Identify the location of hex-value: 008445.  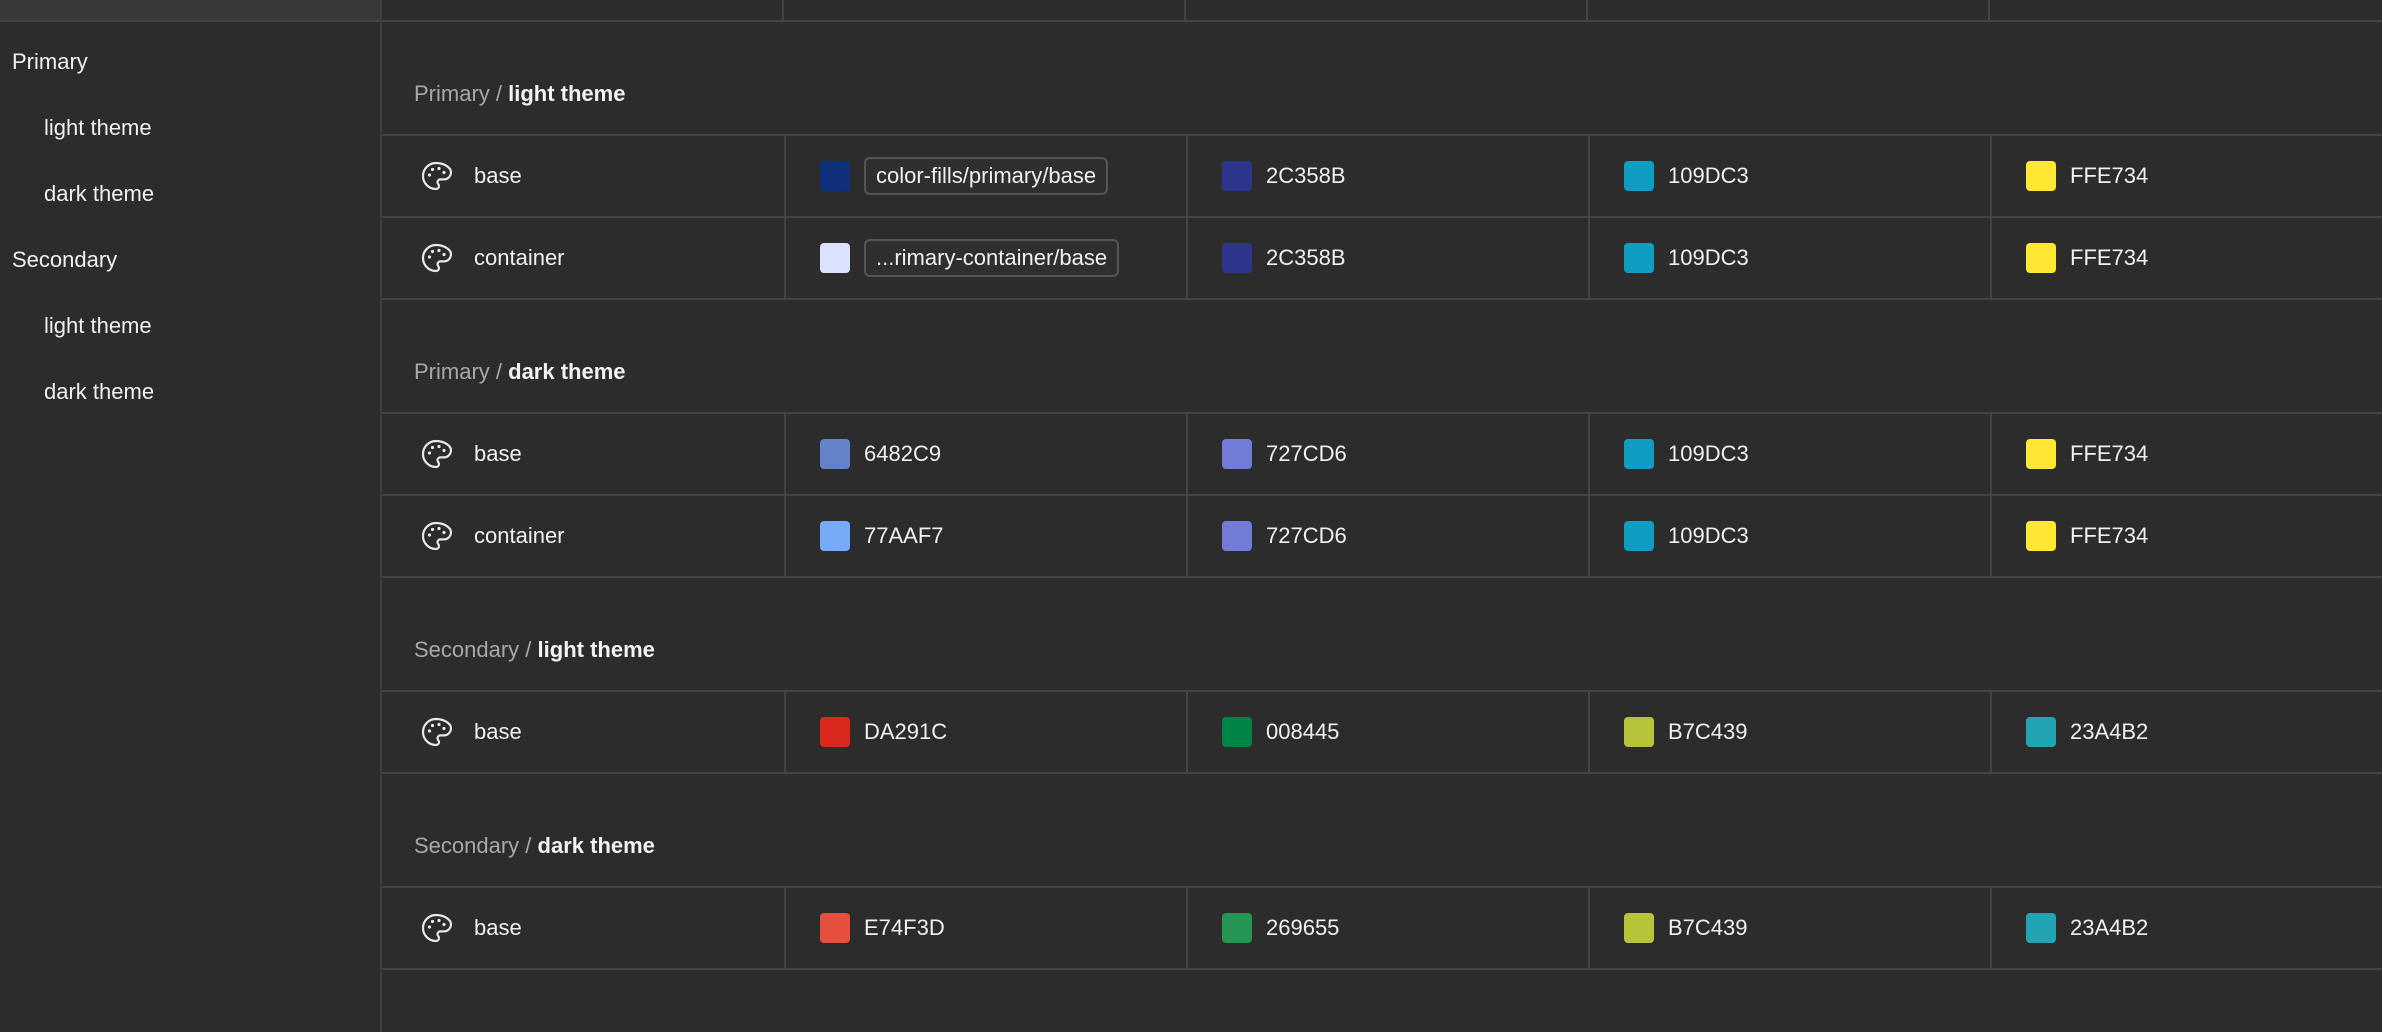
(1303, 731).